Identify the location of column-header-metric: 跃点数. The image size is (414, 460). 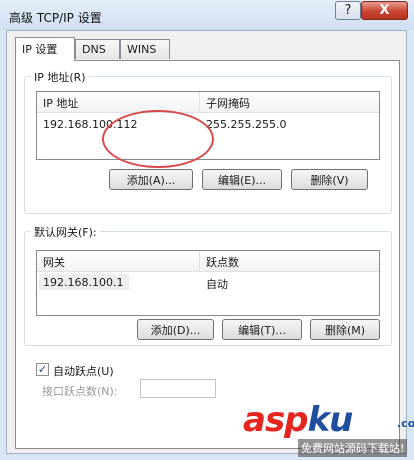
(222, 262).